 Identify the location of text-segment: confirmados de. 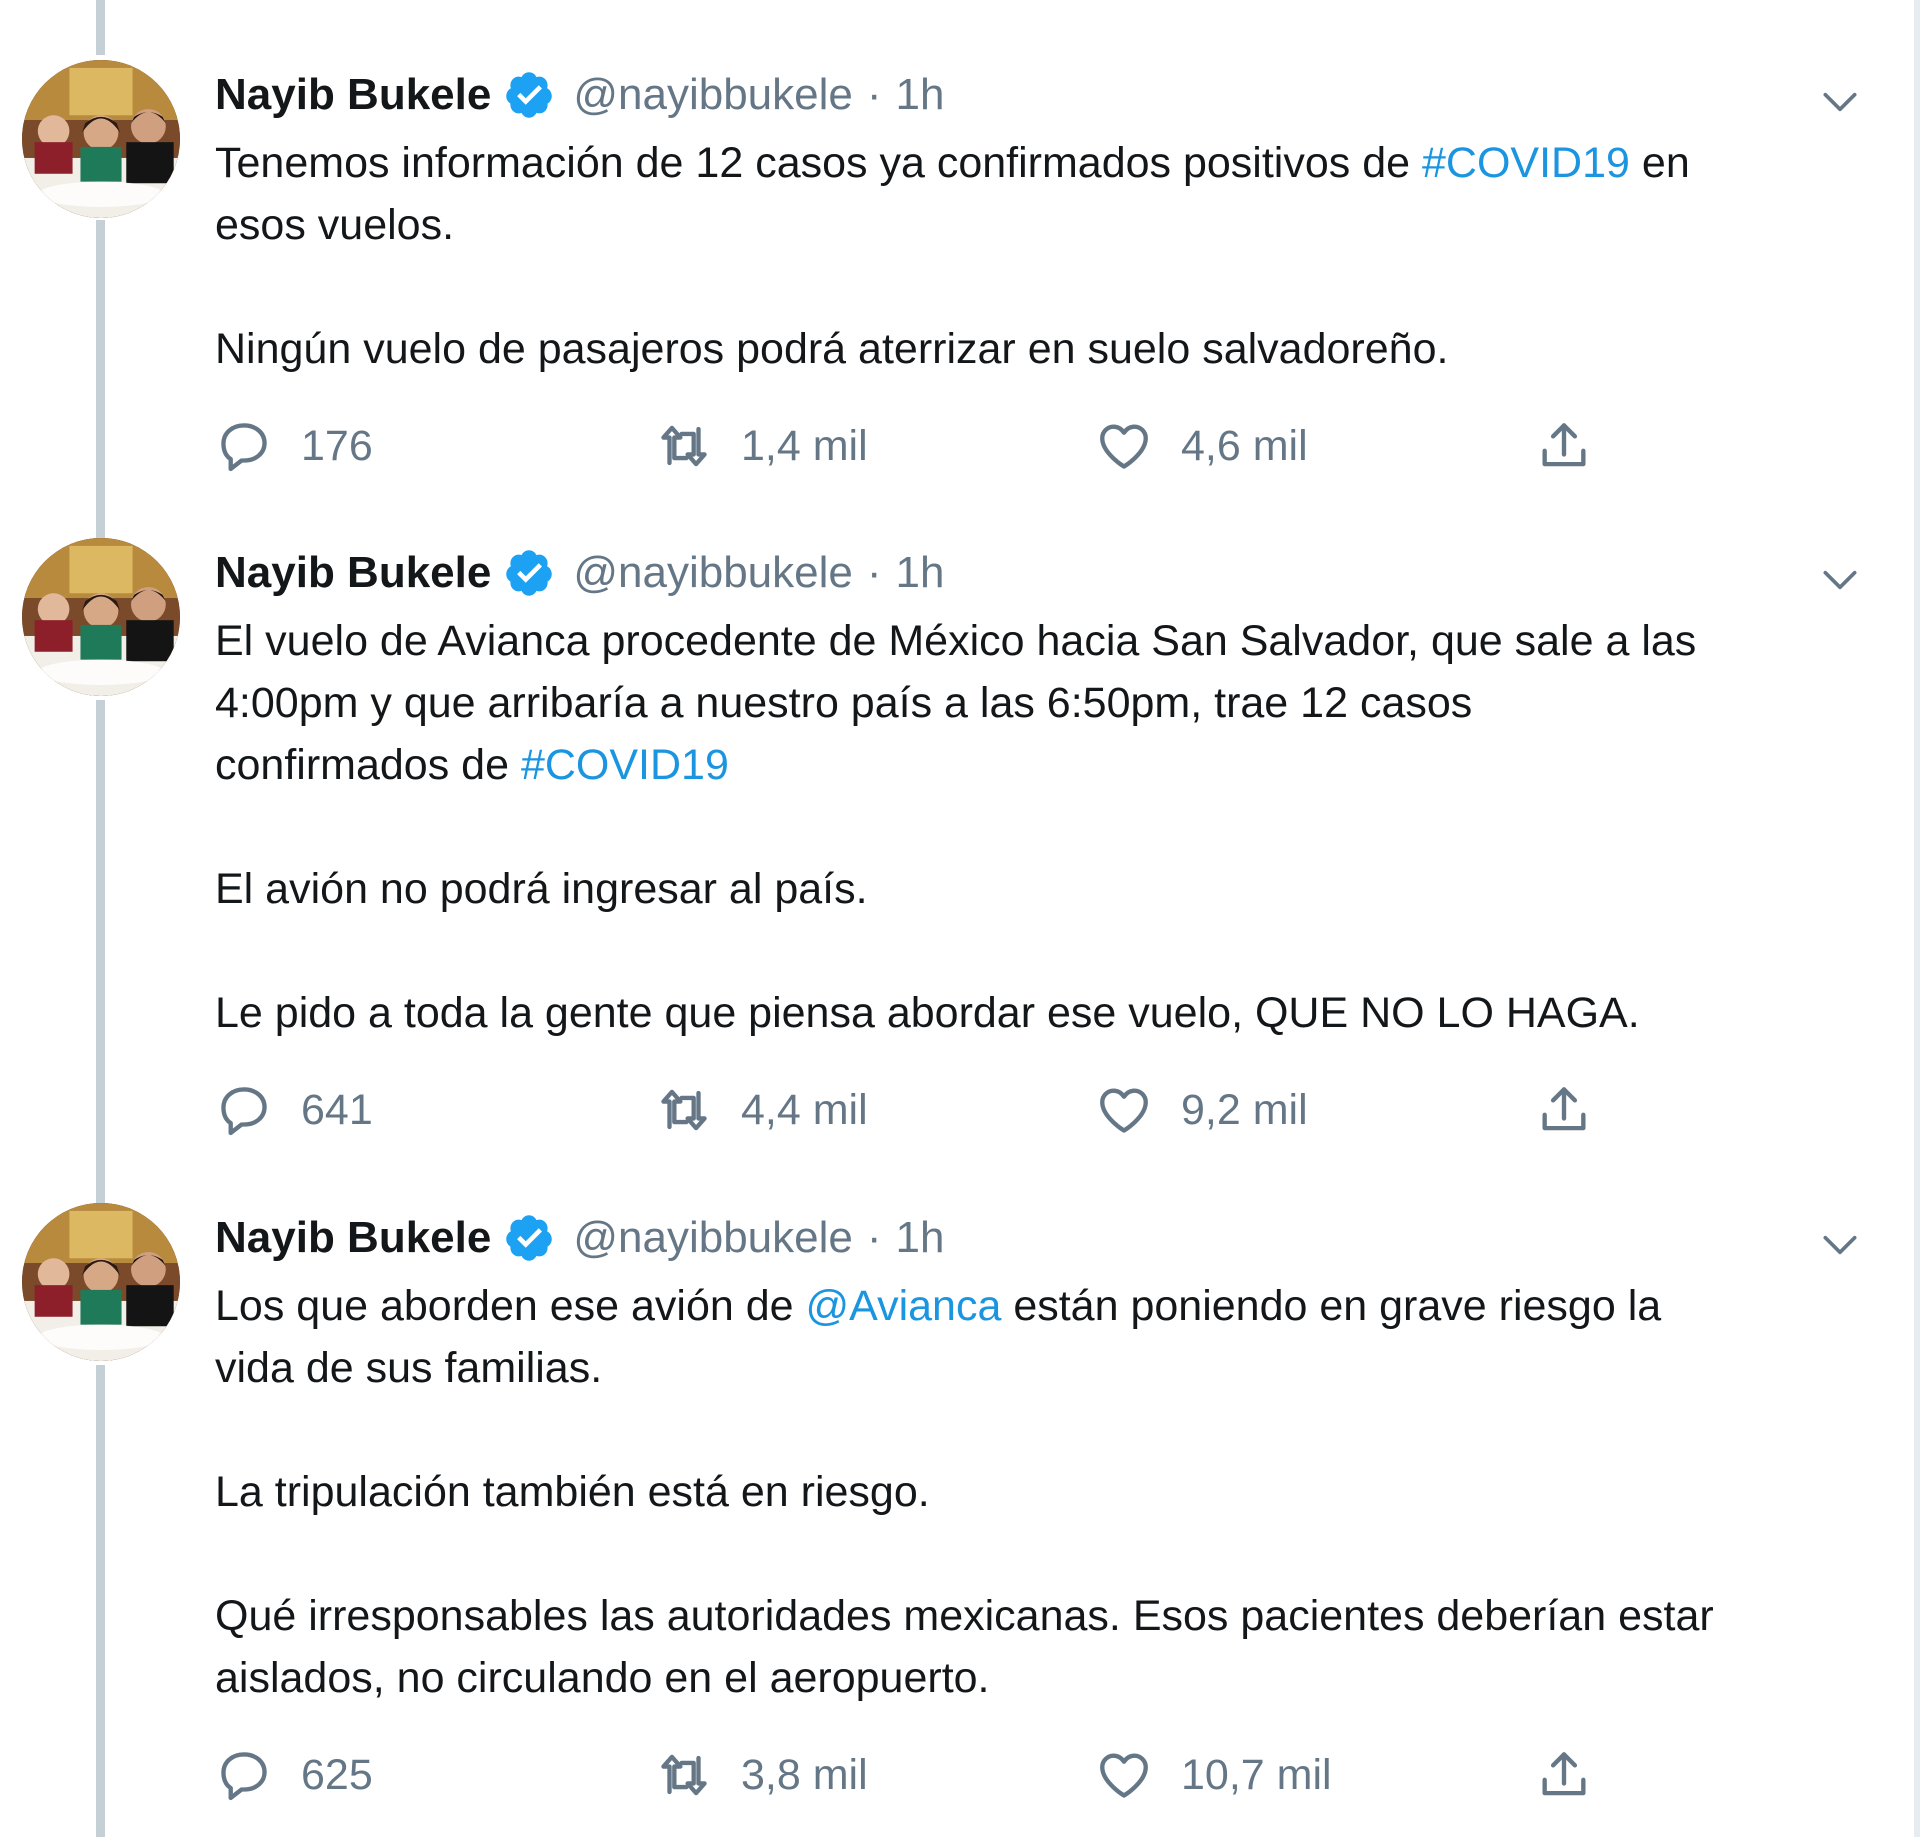
(368, 765).